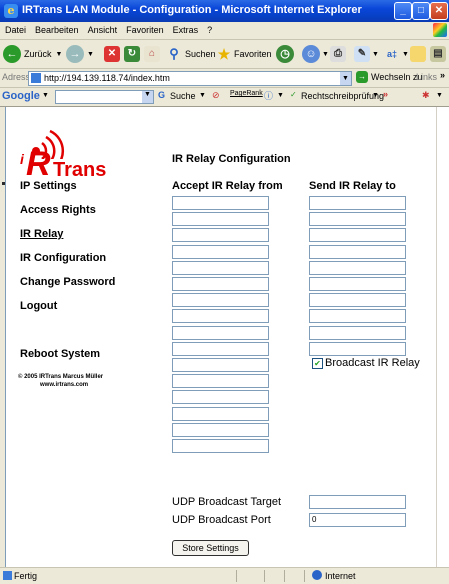  Describe the element at coordinates (352, 186) in the screenshot. I see `send-header: Send IR Relay to` at that location.